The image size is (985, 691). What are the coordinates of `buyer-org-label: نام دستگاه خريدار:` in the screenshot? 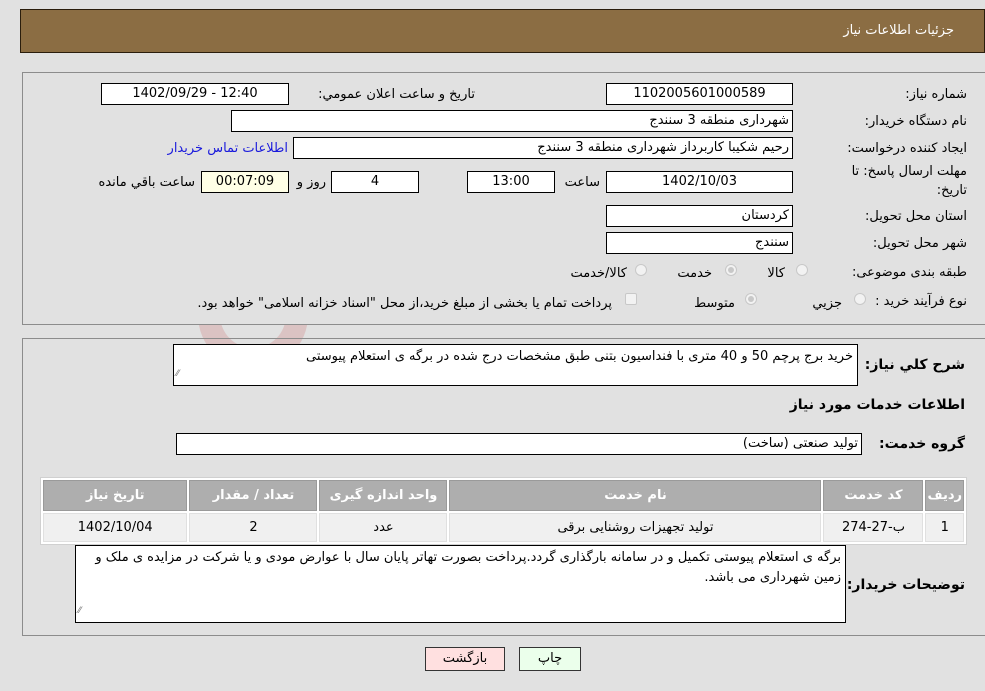 It's located at (915, 121).